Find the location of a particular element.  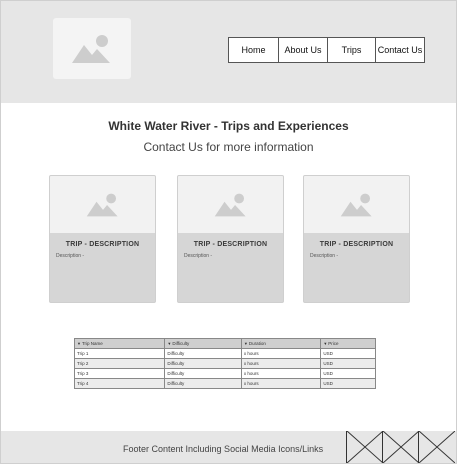

table-cell: Trip 1 is located at coordinates (119, 353).